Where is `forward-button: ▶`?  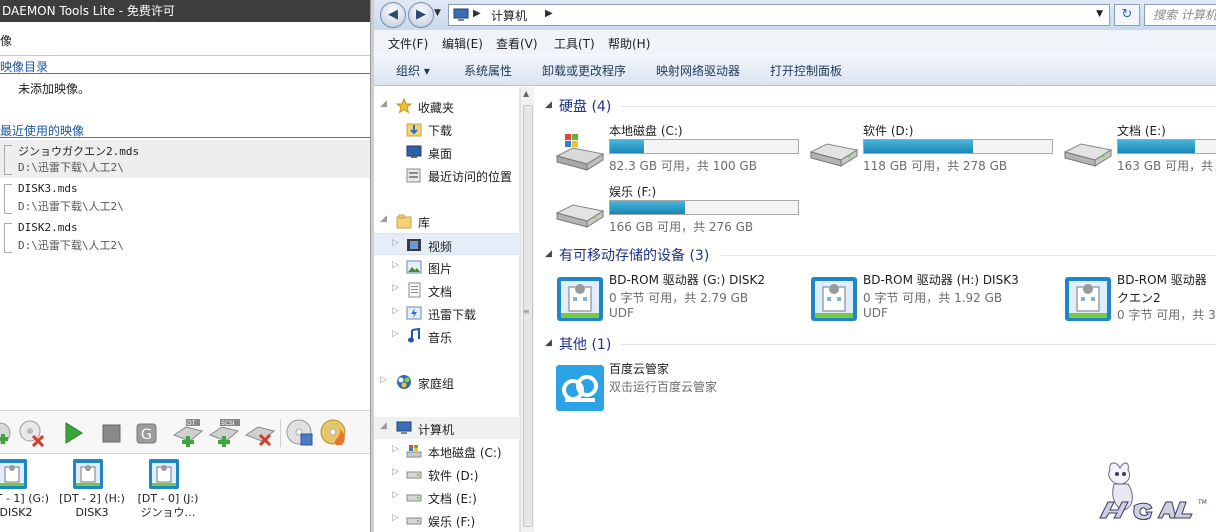 forward-button: ▶ is located at coordinates (421, 15).